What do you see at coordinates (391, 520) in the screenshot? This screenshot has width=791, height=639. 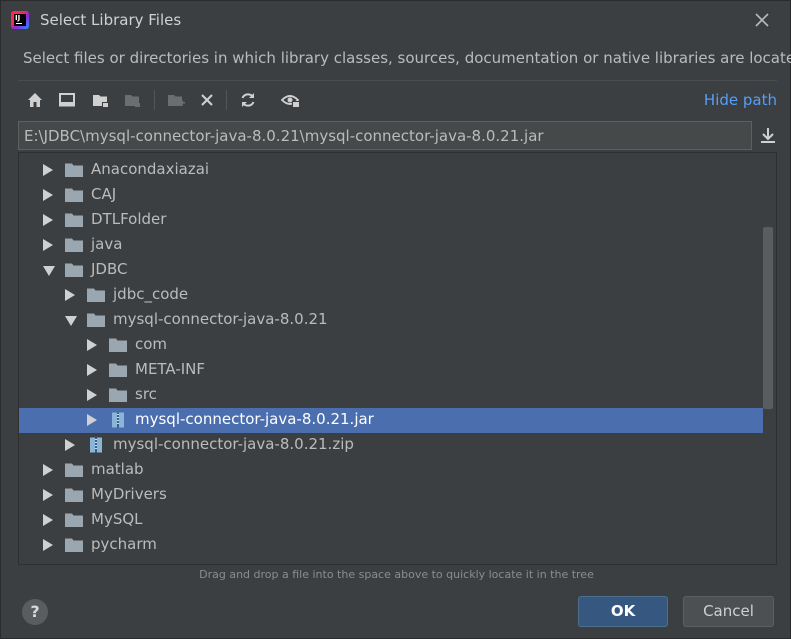 I see `tree-item: MySQL` at bounding box center [391, 520].